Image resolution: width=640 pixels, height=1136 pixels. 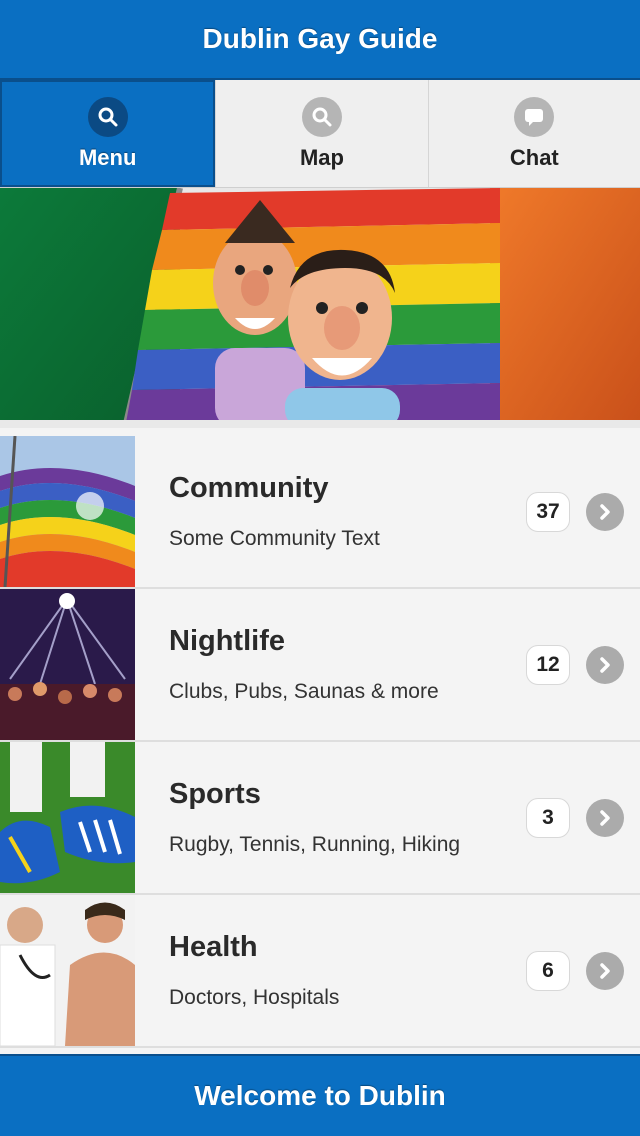 I want to click on tab-menu: Menu, so click(x=108, y=133).